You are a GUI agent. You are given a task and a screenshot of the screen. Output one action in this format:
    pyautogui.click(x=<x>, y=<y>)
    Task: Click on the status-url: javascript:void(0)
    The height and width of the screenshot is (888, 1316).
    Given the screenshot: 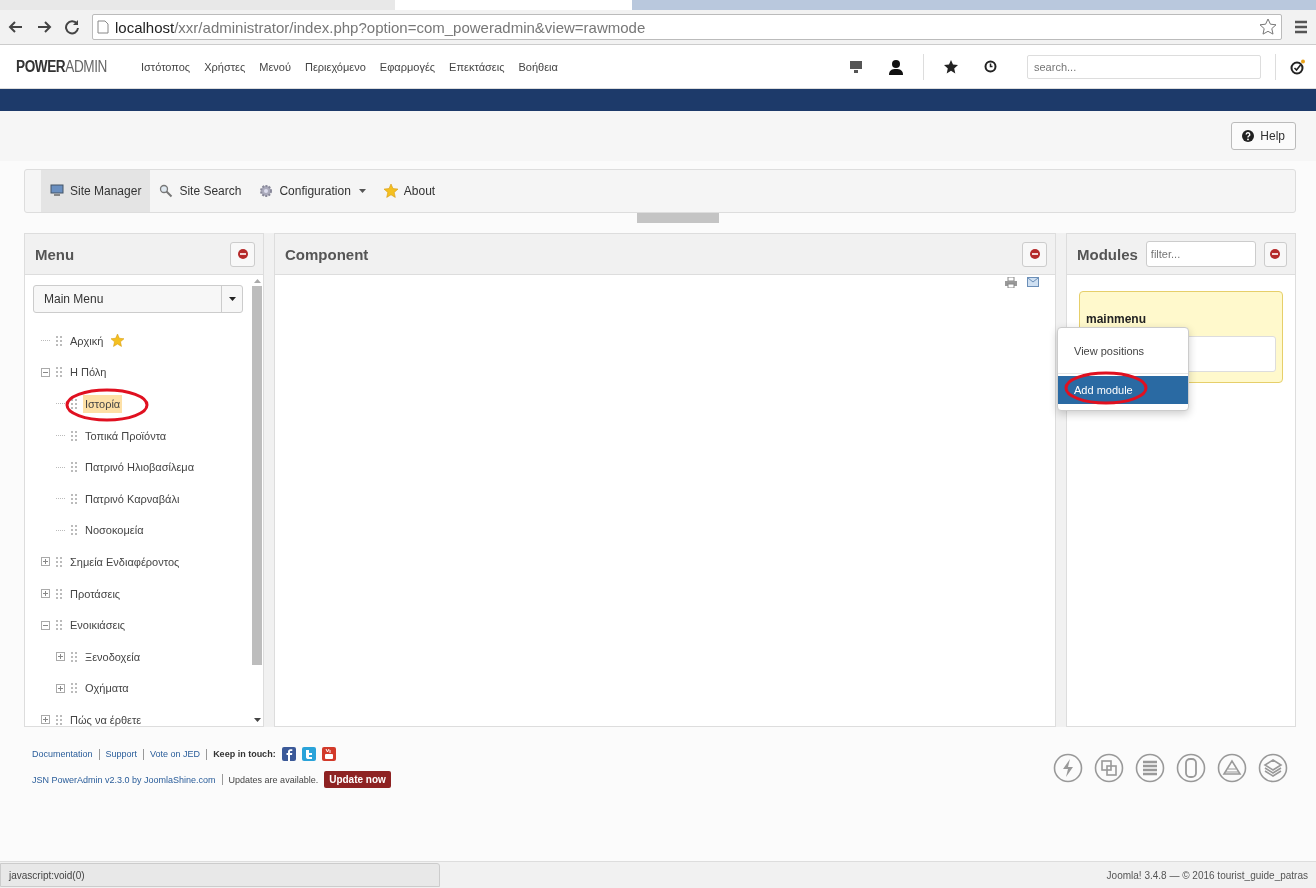 What is the action you would take?
    pyautogui.click(x=220, y=875)
    